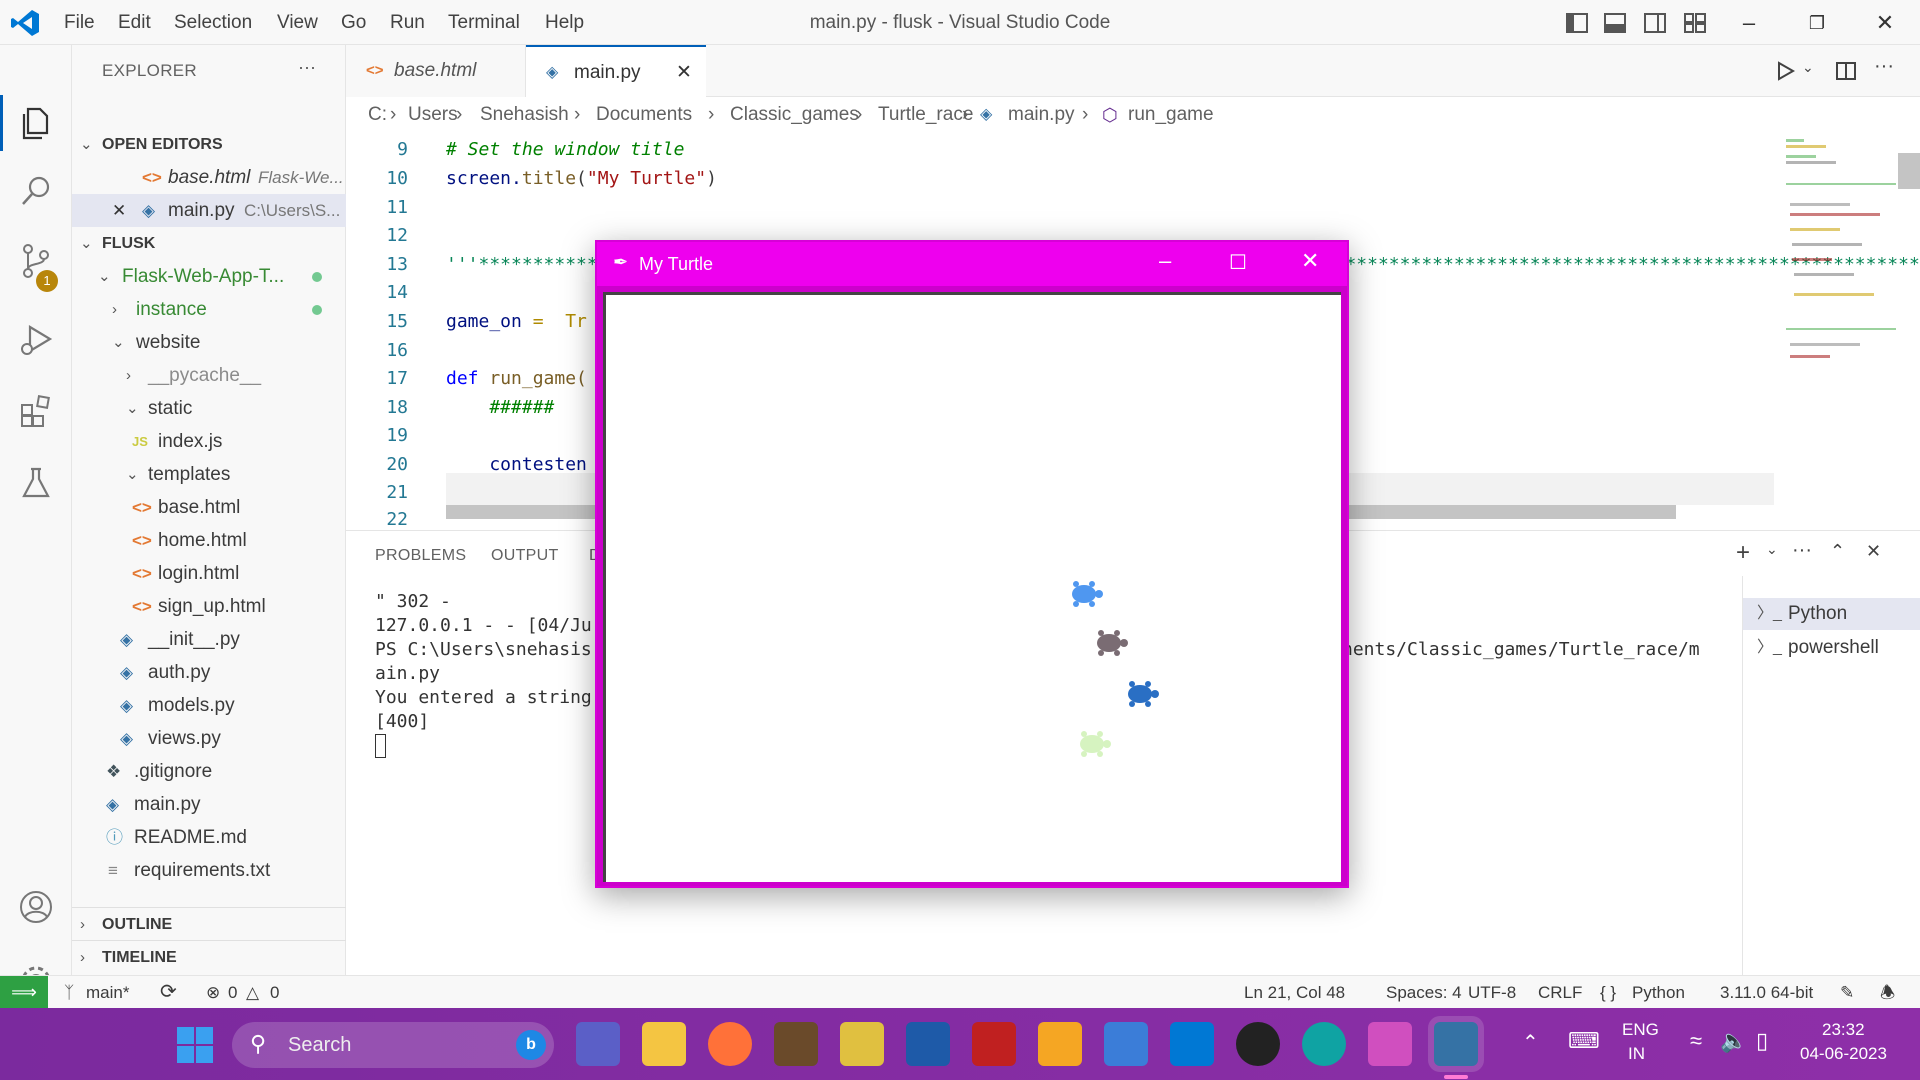  What do you see at coordinates (730, 1044) in the screenshot?
I see `firefox-icon` at bounding box center [730, 1044].